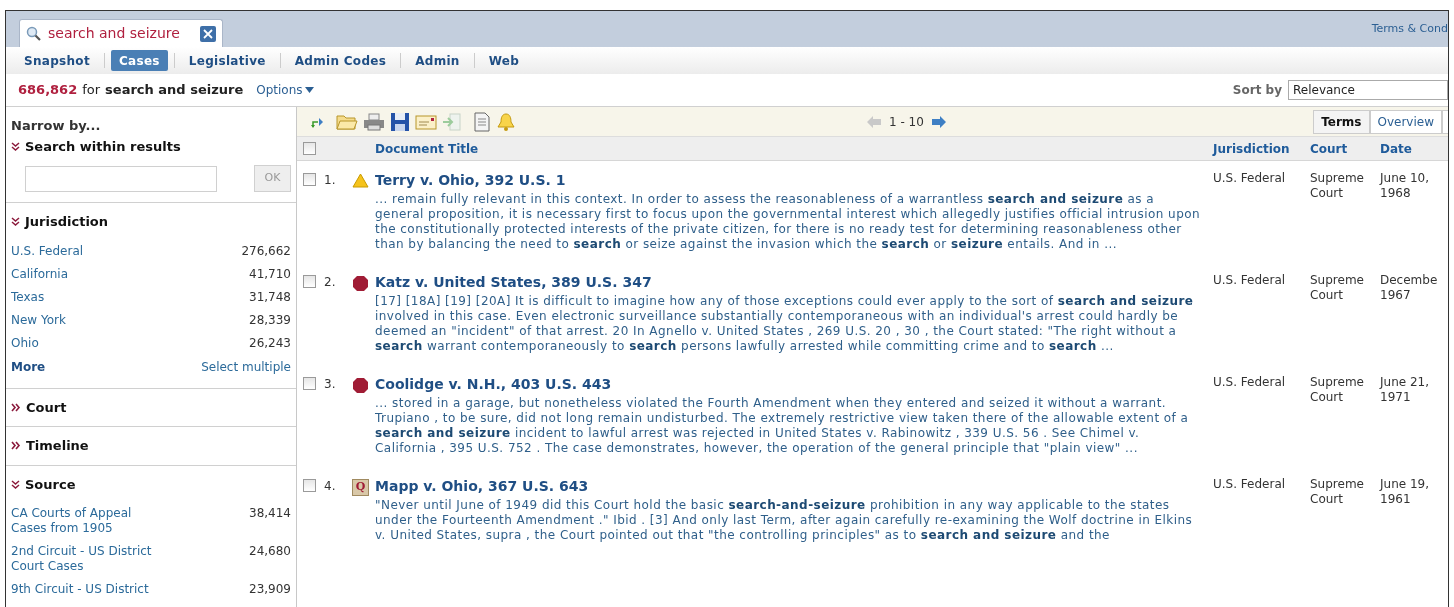 This screenshot has width=1454, height=607. I want to click on search-icon, so click(34, 33).